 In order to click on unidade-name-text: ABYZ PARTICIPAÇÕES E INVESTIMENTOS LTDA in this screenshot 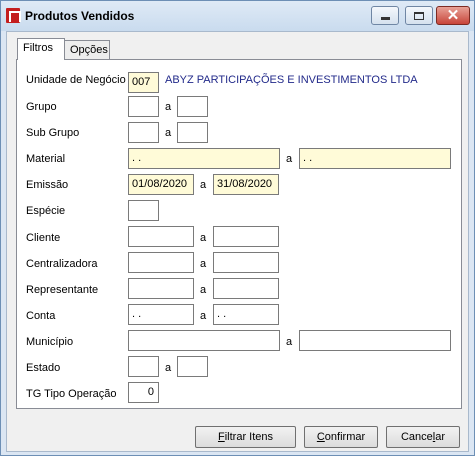, I will do `click(291, 80)`.